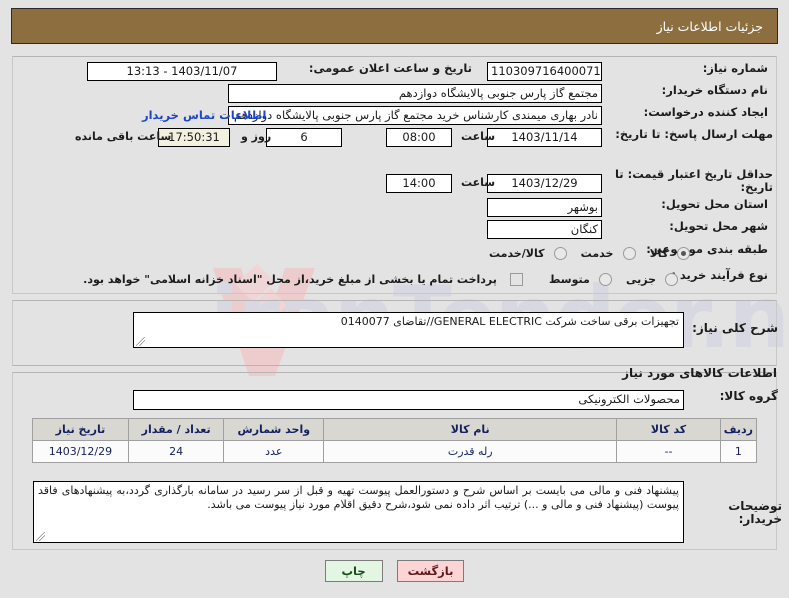 This screenshot has height=598, width=789. What do you see at coordinates (735, 68) in the screenshot?
I see `need-number-label: شماره نیاز:` at bounding box center [735, 68].